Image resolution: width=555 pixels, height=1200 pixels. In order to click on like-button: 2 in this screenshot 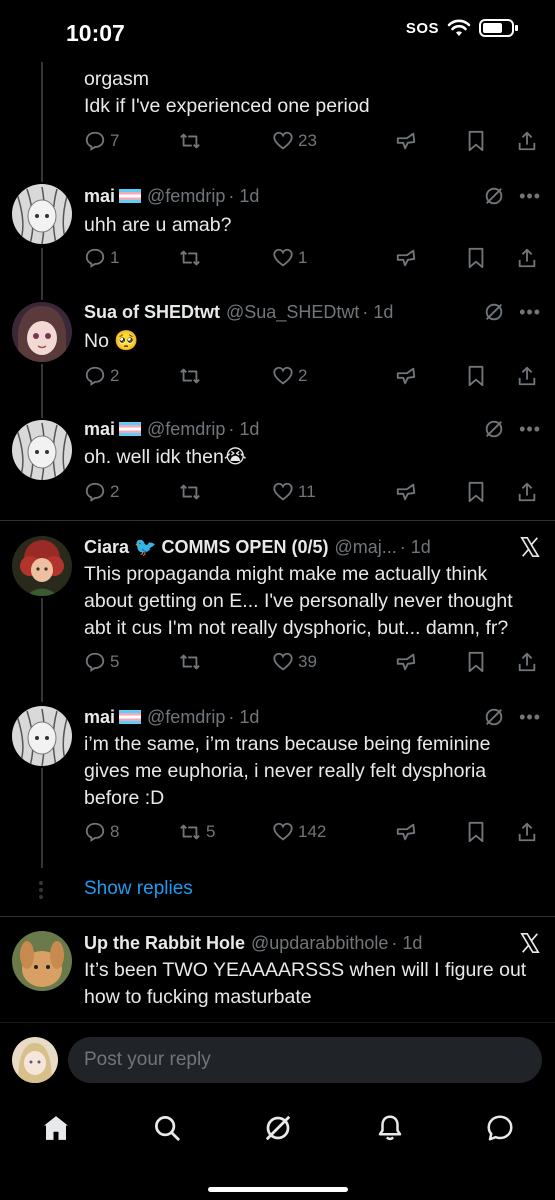, I will do `click(333, 376)`.